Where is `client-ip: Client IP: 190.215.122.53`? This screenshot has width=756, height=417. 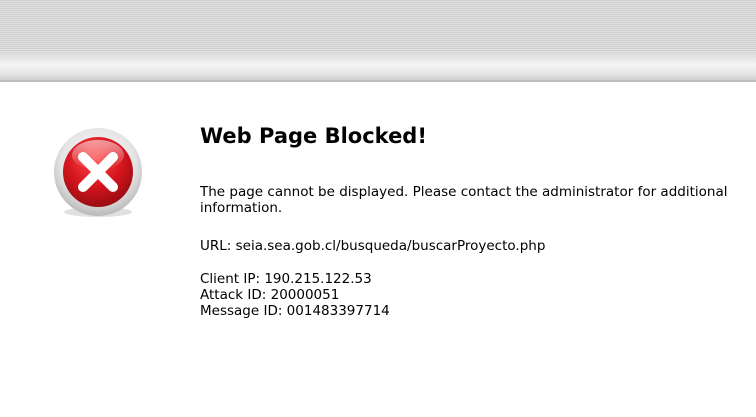
client-ip: Client IP: 190.215.122.53 is located at coordinates (286, 279).